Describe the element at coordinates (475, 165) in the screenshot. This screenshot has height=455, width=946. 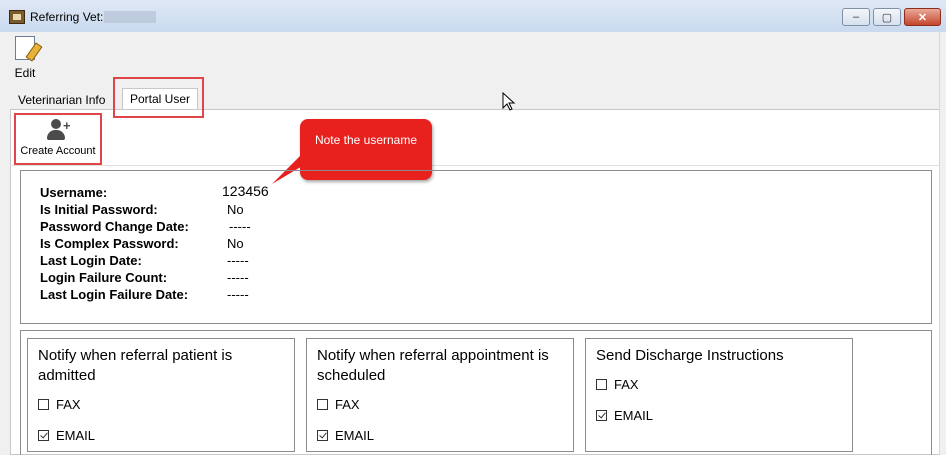
I see `toolbar-separator` at that location.